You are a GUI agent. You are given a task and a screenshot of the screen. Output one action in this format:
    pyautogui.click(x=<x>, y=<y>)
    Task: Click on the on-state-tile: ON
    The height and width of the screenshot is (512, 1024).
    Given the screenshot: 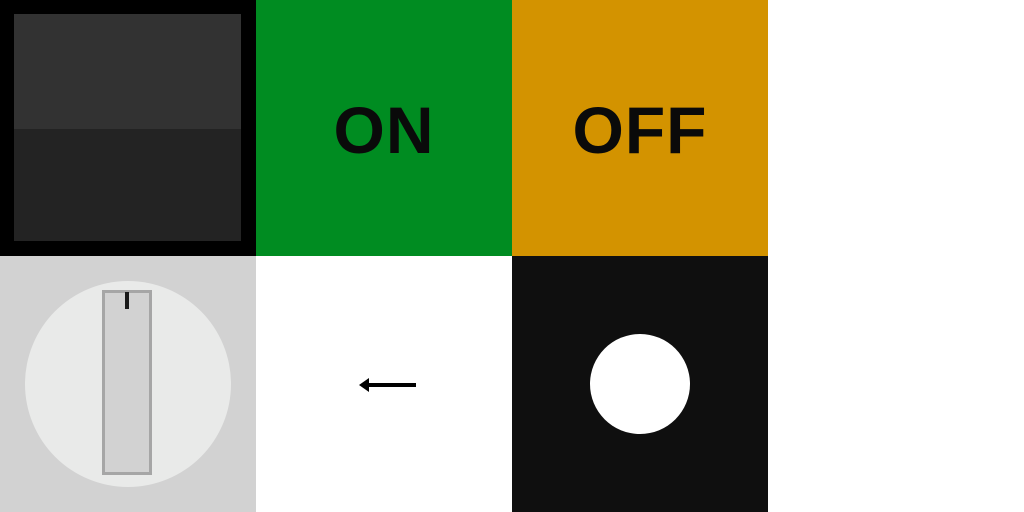 What is the action you would take?
    pyautogui.click(x=384, y=128)
    